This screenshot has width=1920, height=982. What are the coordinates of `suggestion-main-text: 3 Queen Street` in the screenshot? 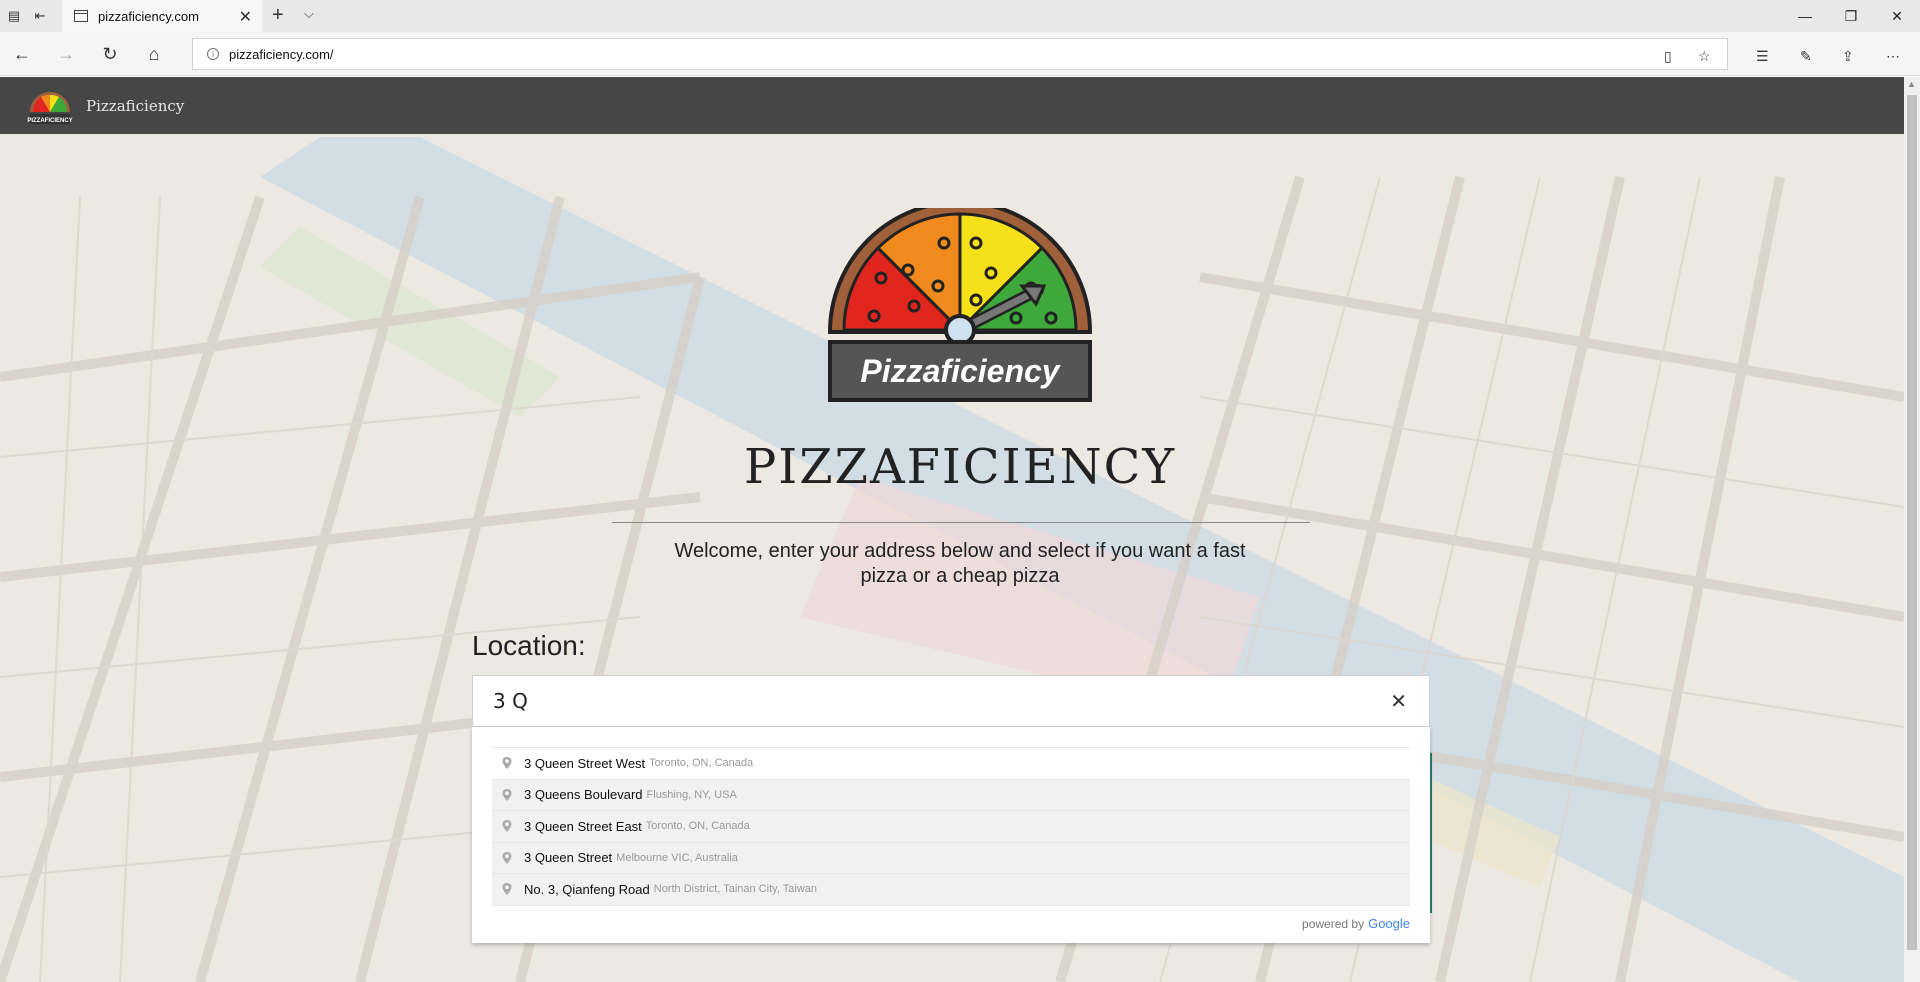 It's located at (568, 858).